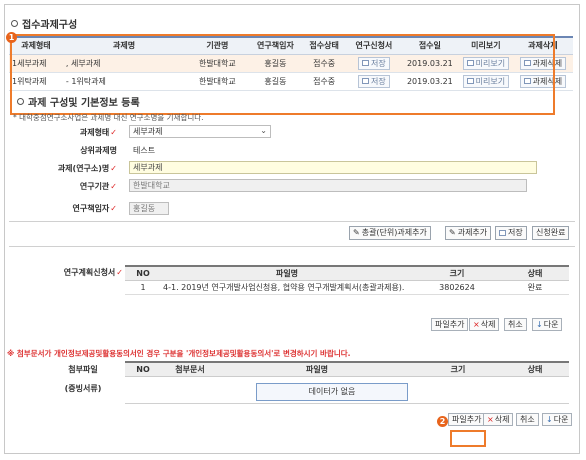 The width and height of the screenshot is (586, 460). Describe the element at coordinates (61, 186) in the screenshot. I see `institution-label: 연구기관✓` at that location.